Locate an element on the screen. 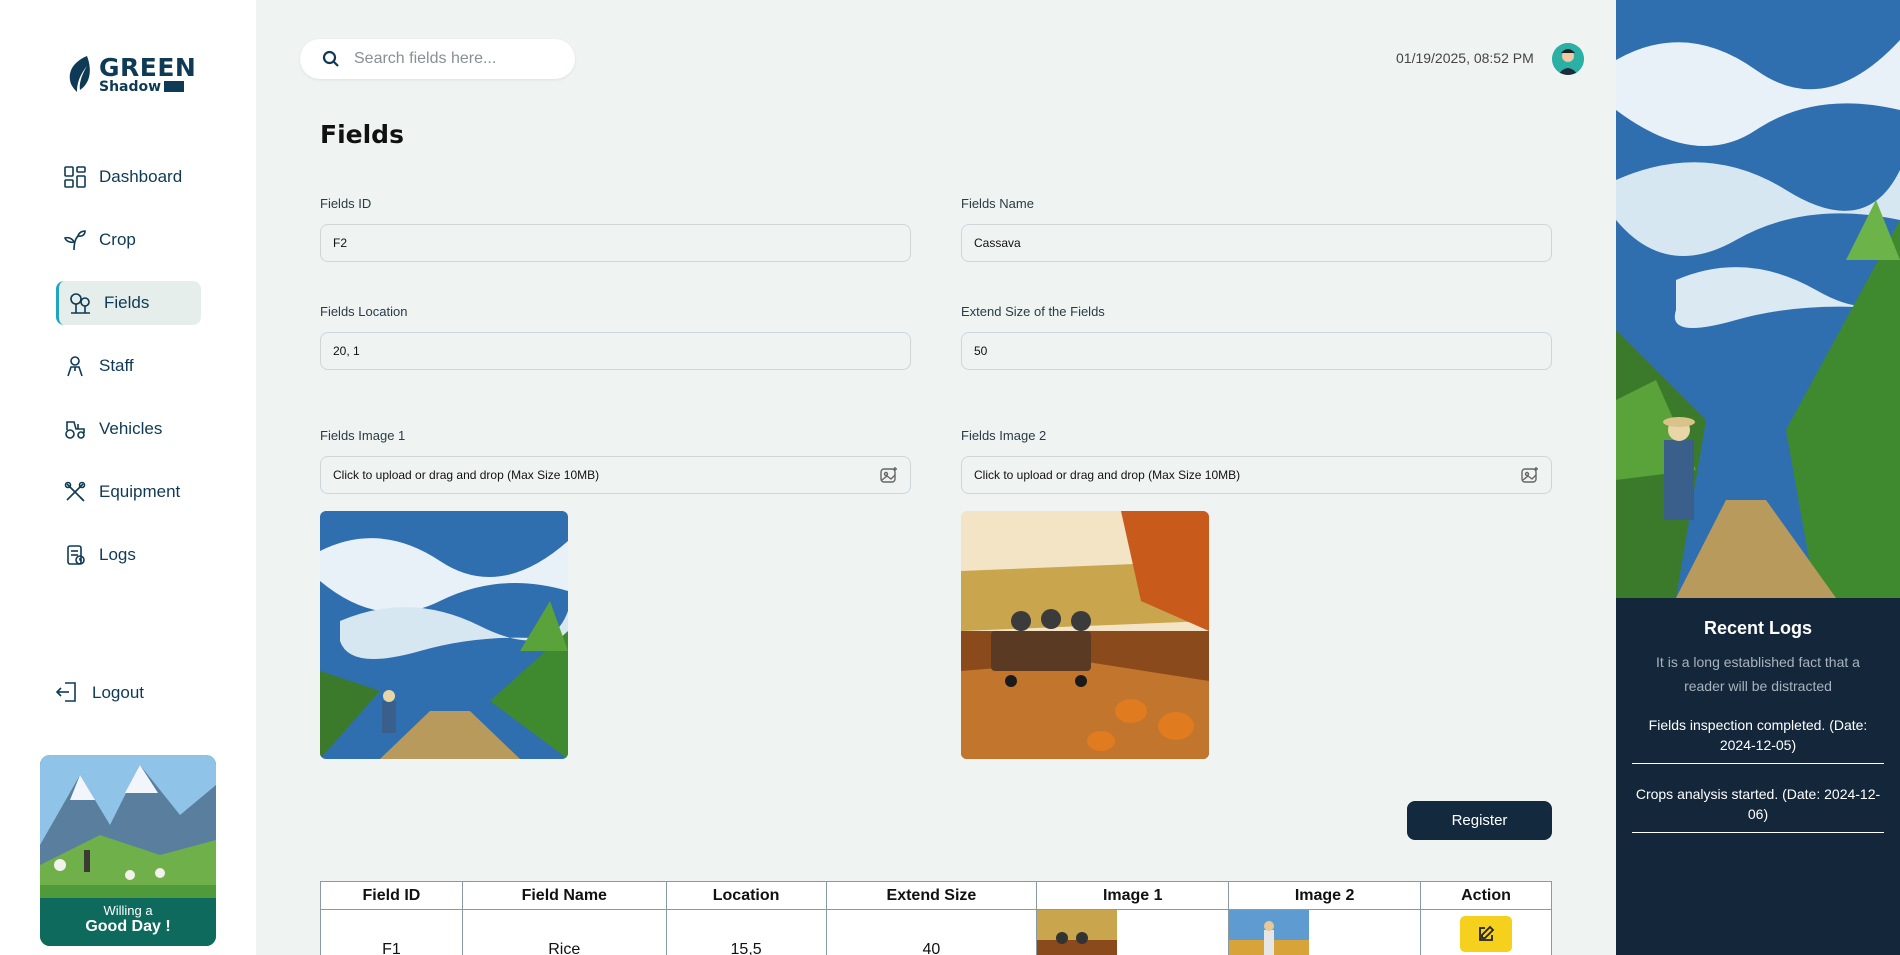 This screenshot has height=955, width=1900. column-header: Location is located at coordinates (746, 895).